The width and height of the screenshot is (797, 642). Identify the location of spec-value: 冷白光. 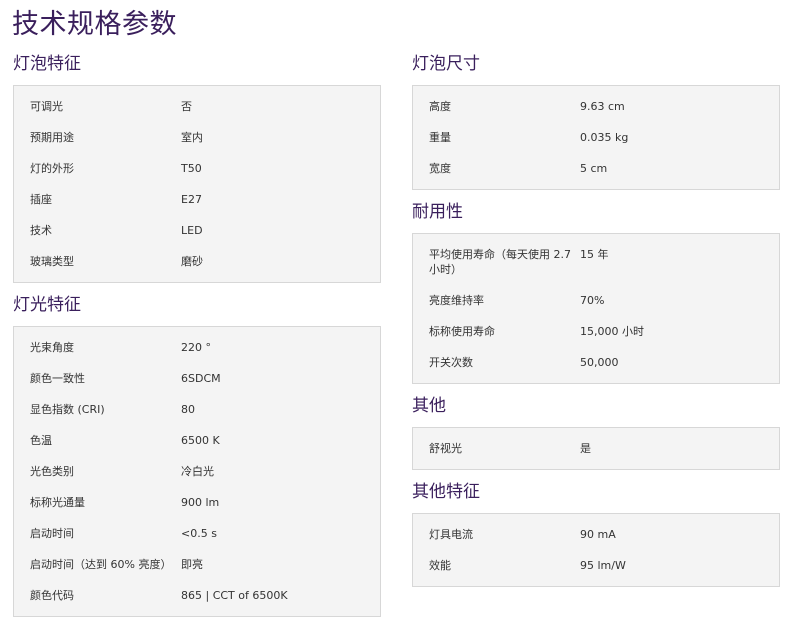
(197, 471).